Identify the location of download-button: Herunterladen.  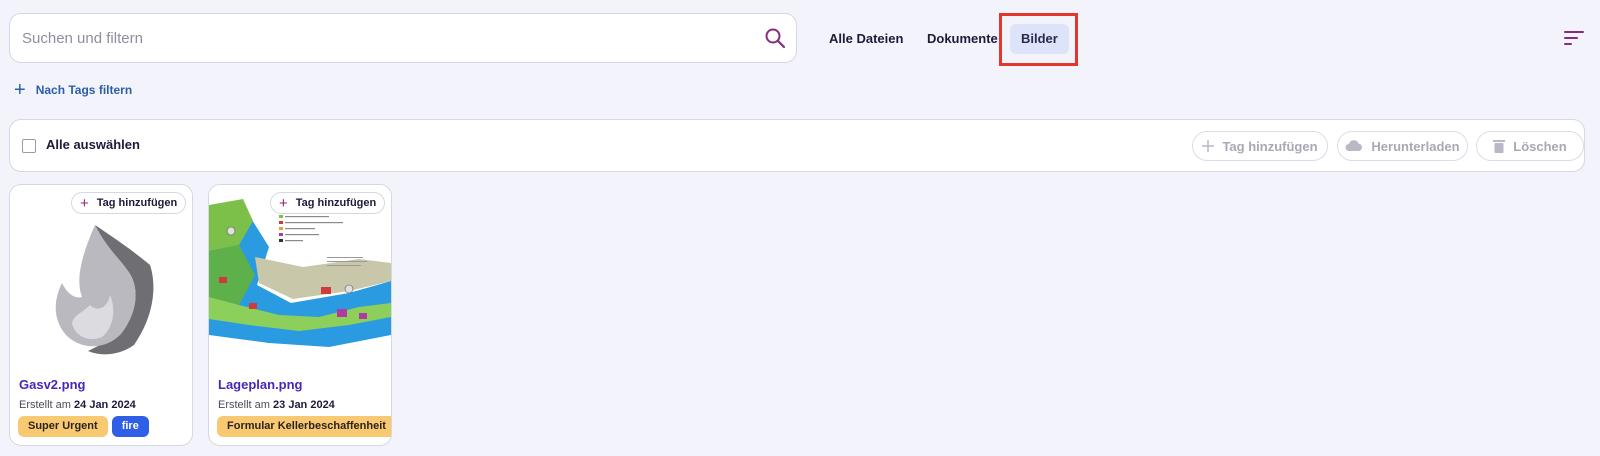
(1402, 146).